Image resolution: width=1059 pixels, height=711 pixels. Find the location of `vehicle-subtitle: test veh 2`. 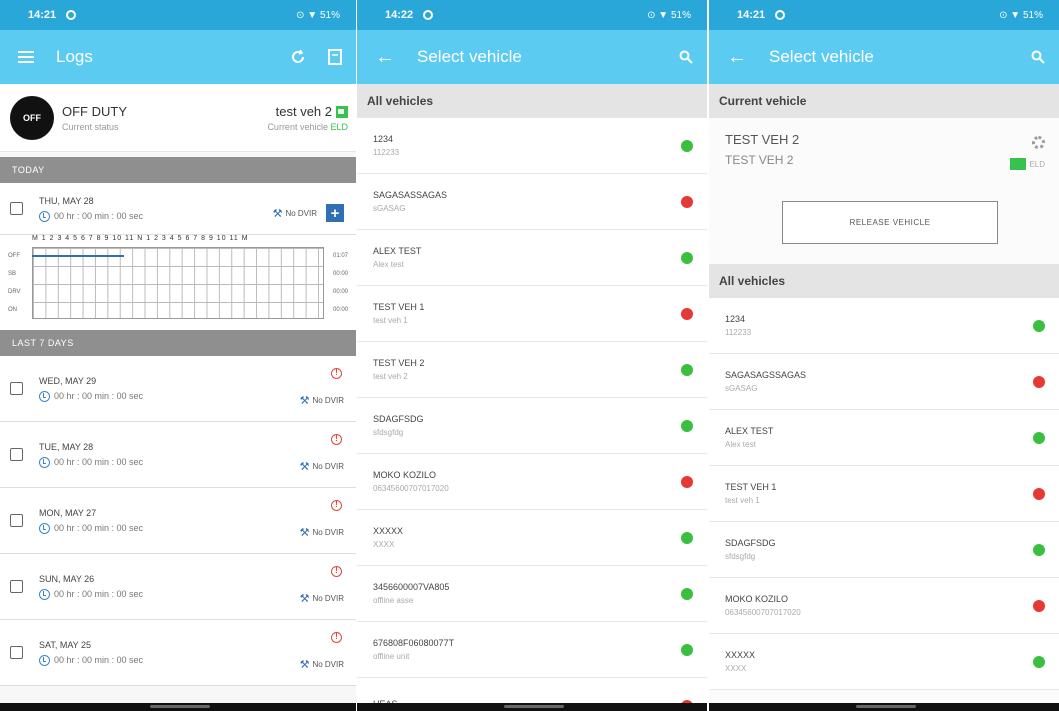

vehicle-subtitle: test veh 2 is located at coordinates (390, 376).